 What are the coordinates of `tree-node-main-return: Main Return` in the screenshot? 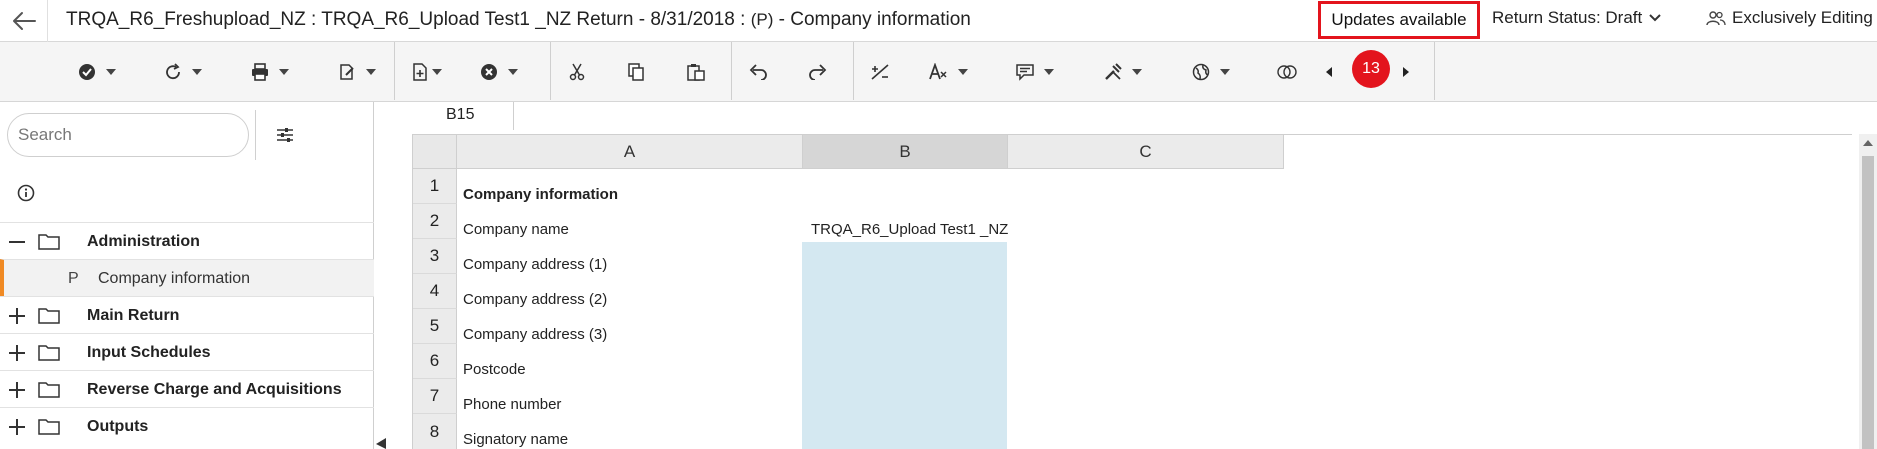 It's located at (187, 314).